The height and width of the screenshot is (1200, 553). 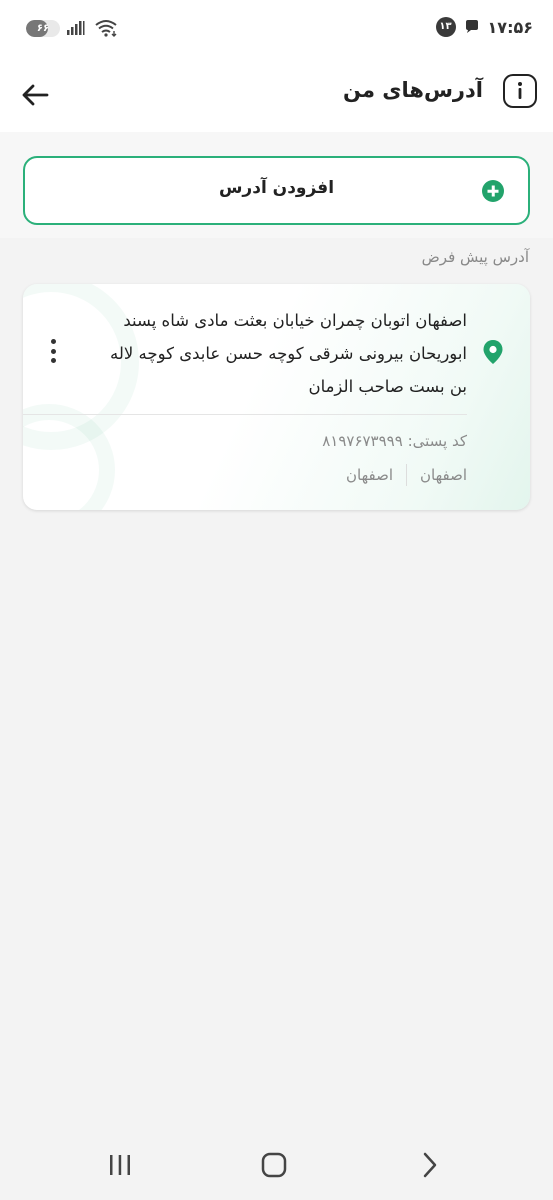 I want to click on app-header: آدرس‌های من, so click(x=276, y=96).